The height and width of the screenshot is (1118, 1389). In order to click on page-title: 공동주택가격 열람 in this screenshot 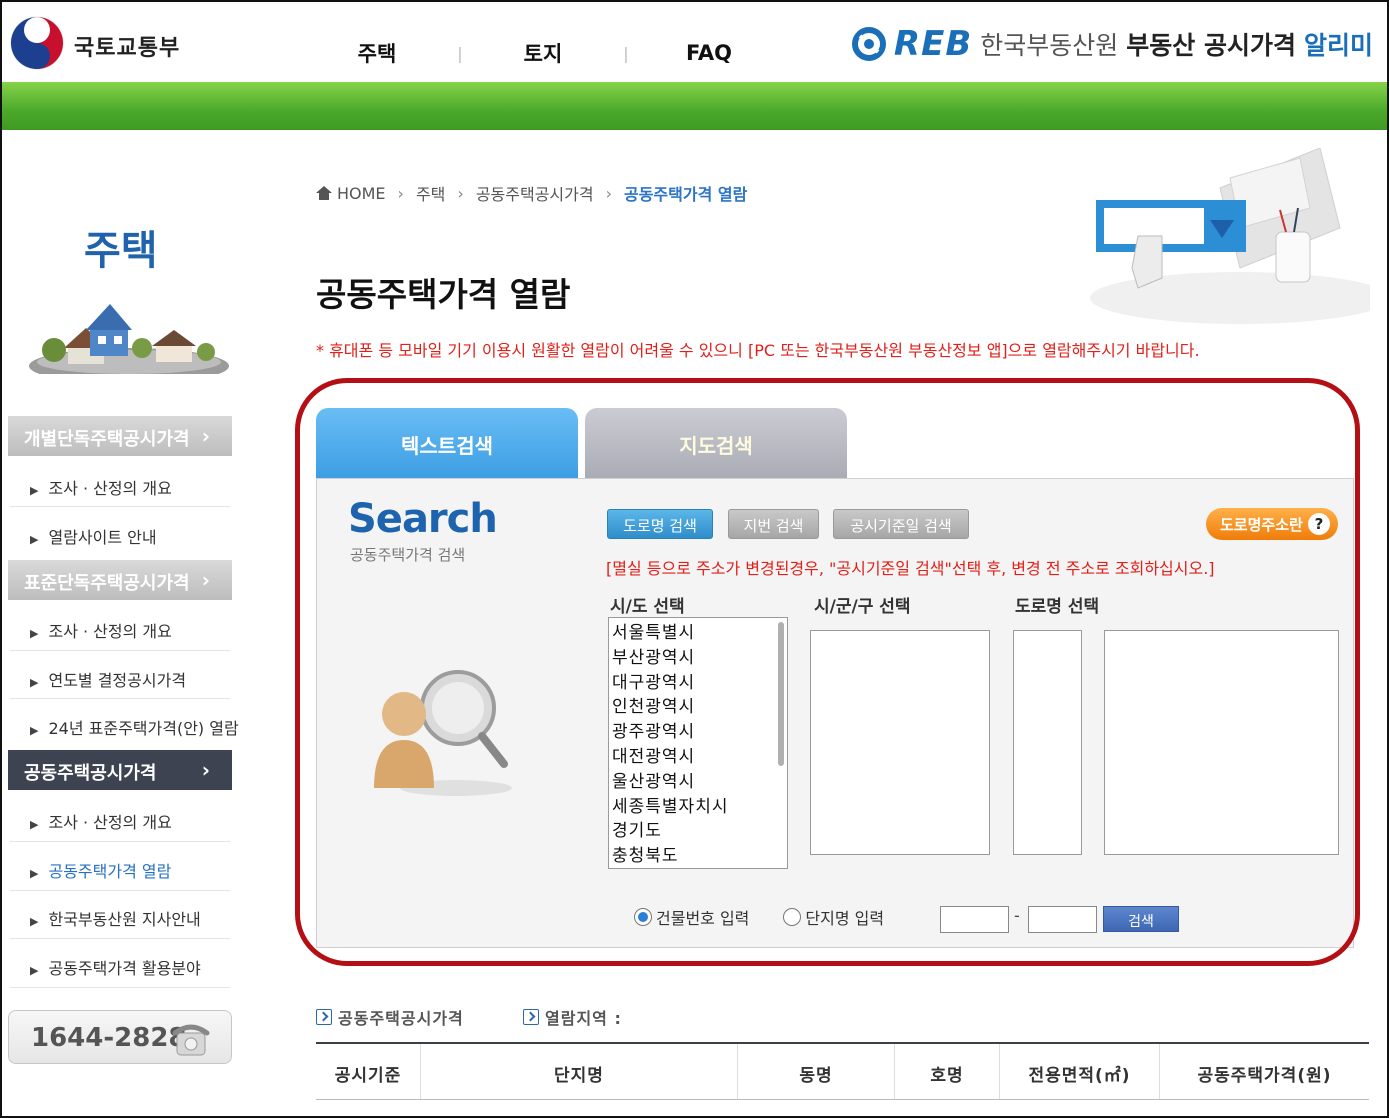, I will do `click(443, 294)`.